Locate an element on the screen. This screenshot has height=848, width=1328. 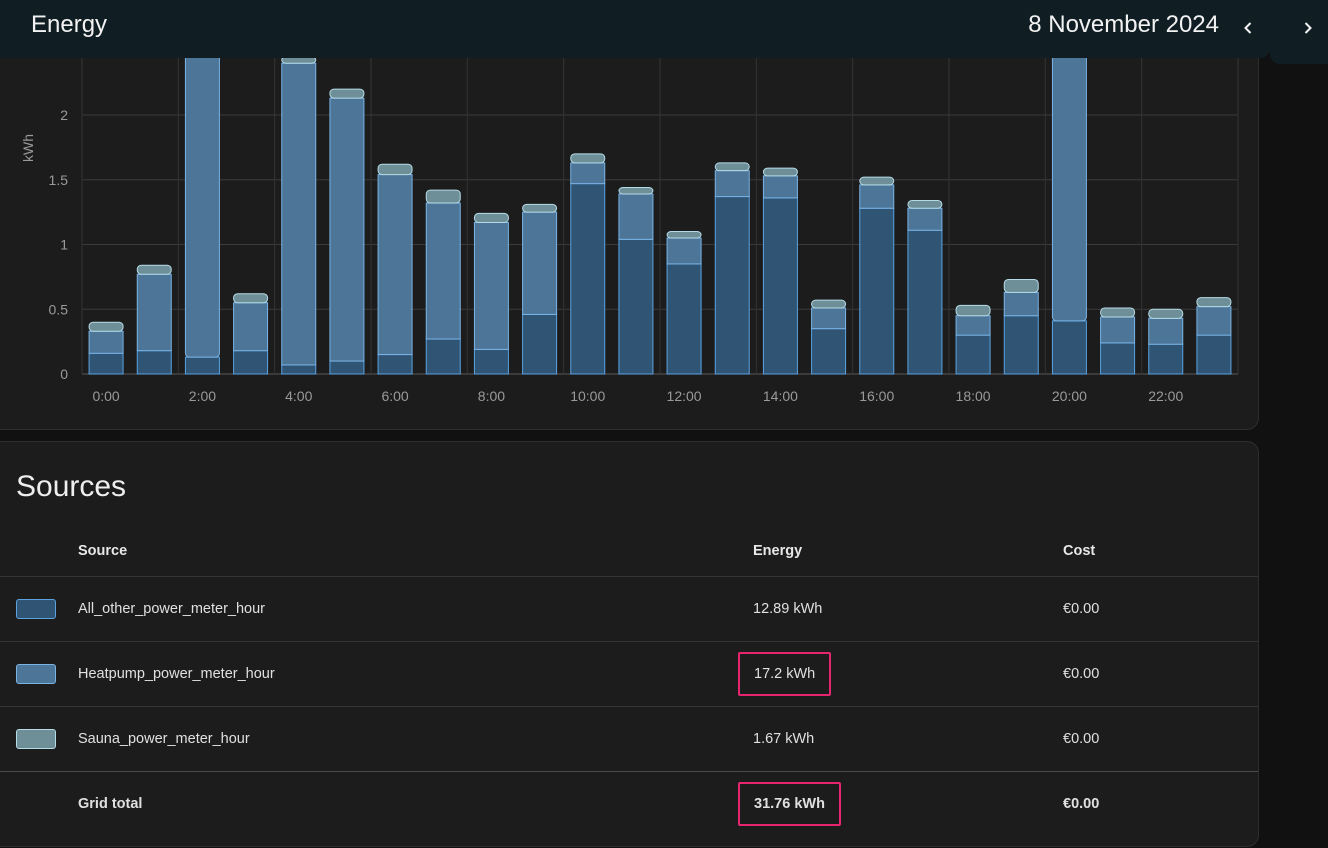
source-name: Sauna_power_meter_hour is located at coordinates (415, 739).